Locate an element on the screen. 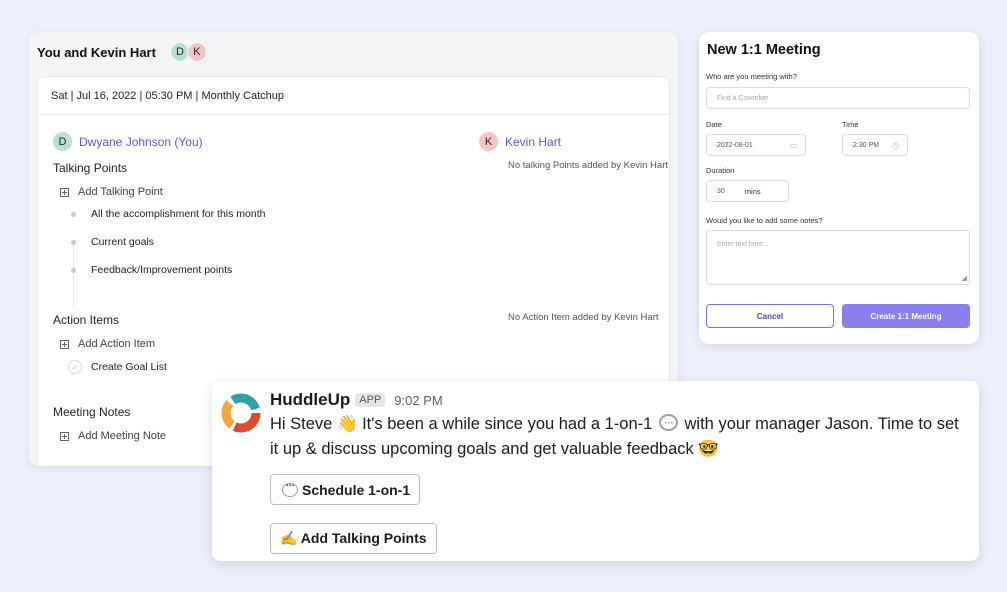 The width and height of the screenshot is (1007, 592). coworker-search-input: Find a Coworker is located at coordinates (838, 98).